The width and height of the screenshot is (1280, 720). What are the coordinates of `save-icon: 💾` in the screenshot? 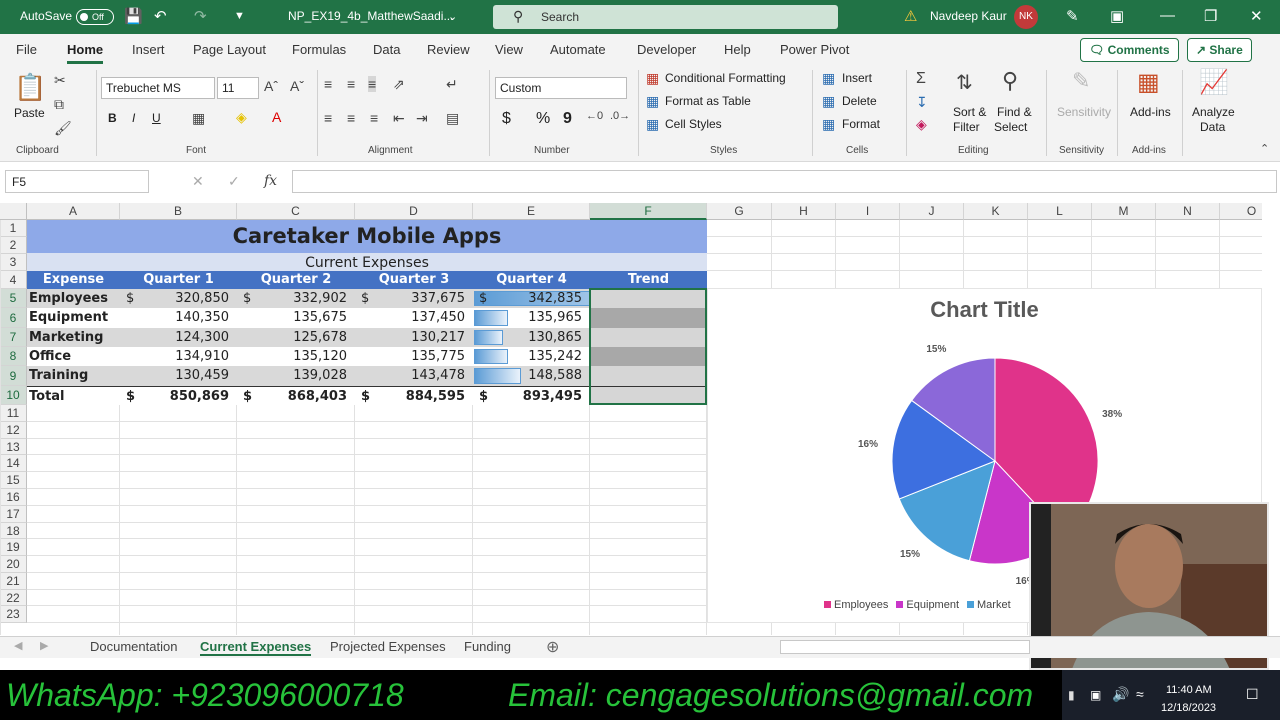 It's located at (133, 16).